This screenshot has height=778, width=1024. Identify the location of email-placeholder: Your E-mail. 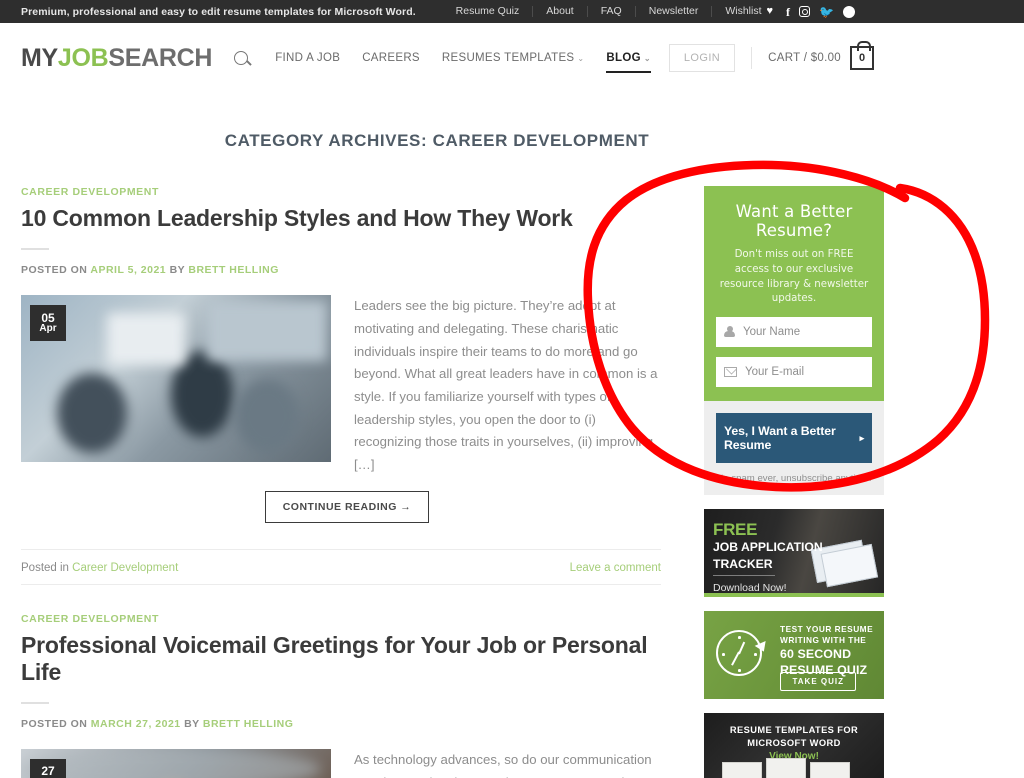
(775, 372).